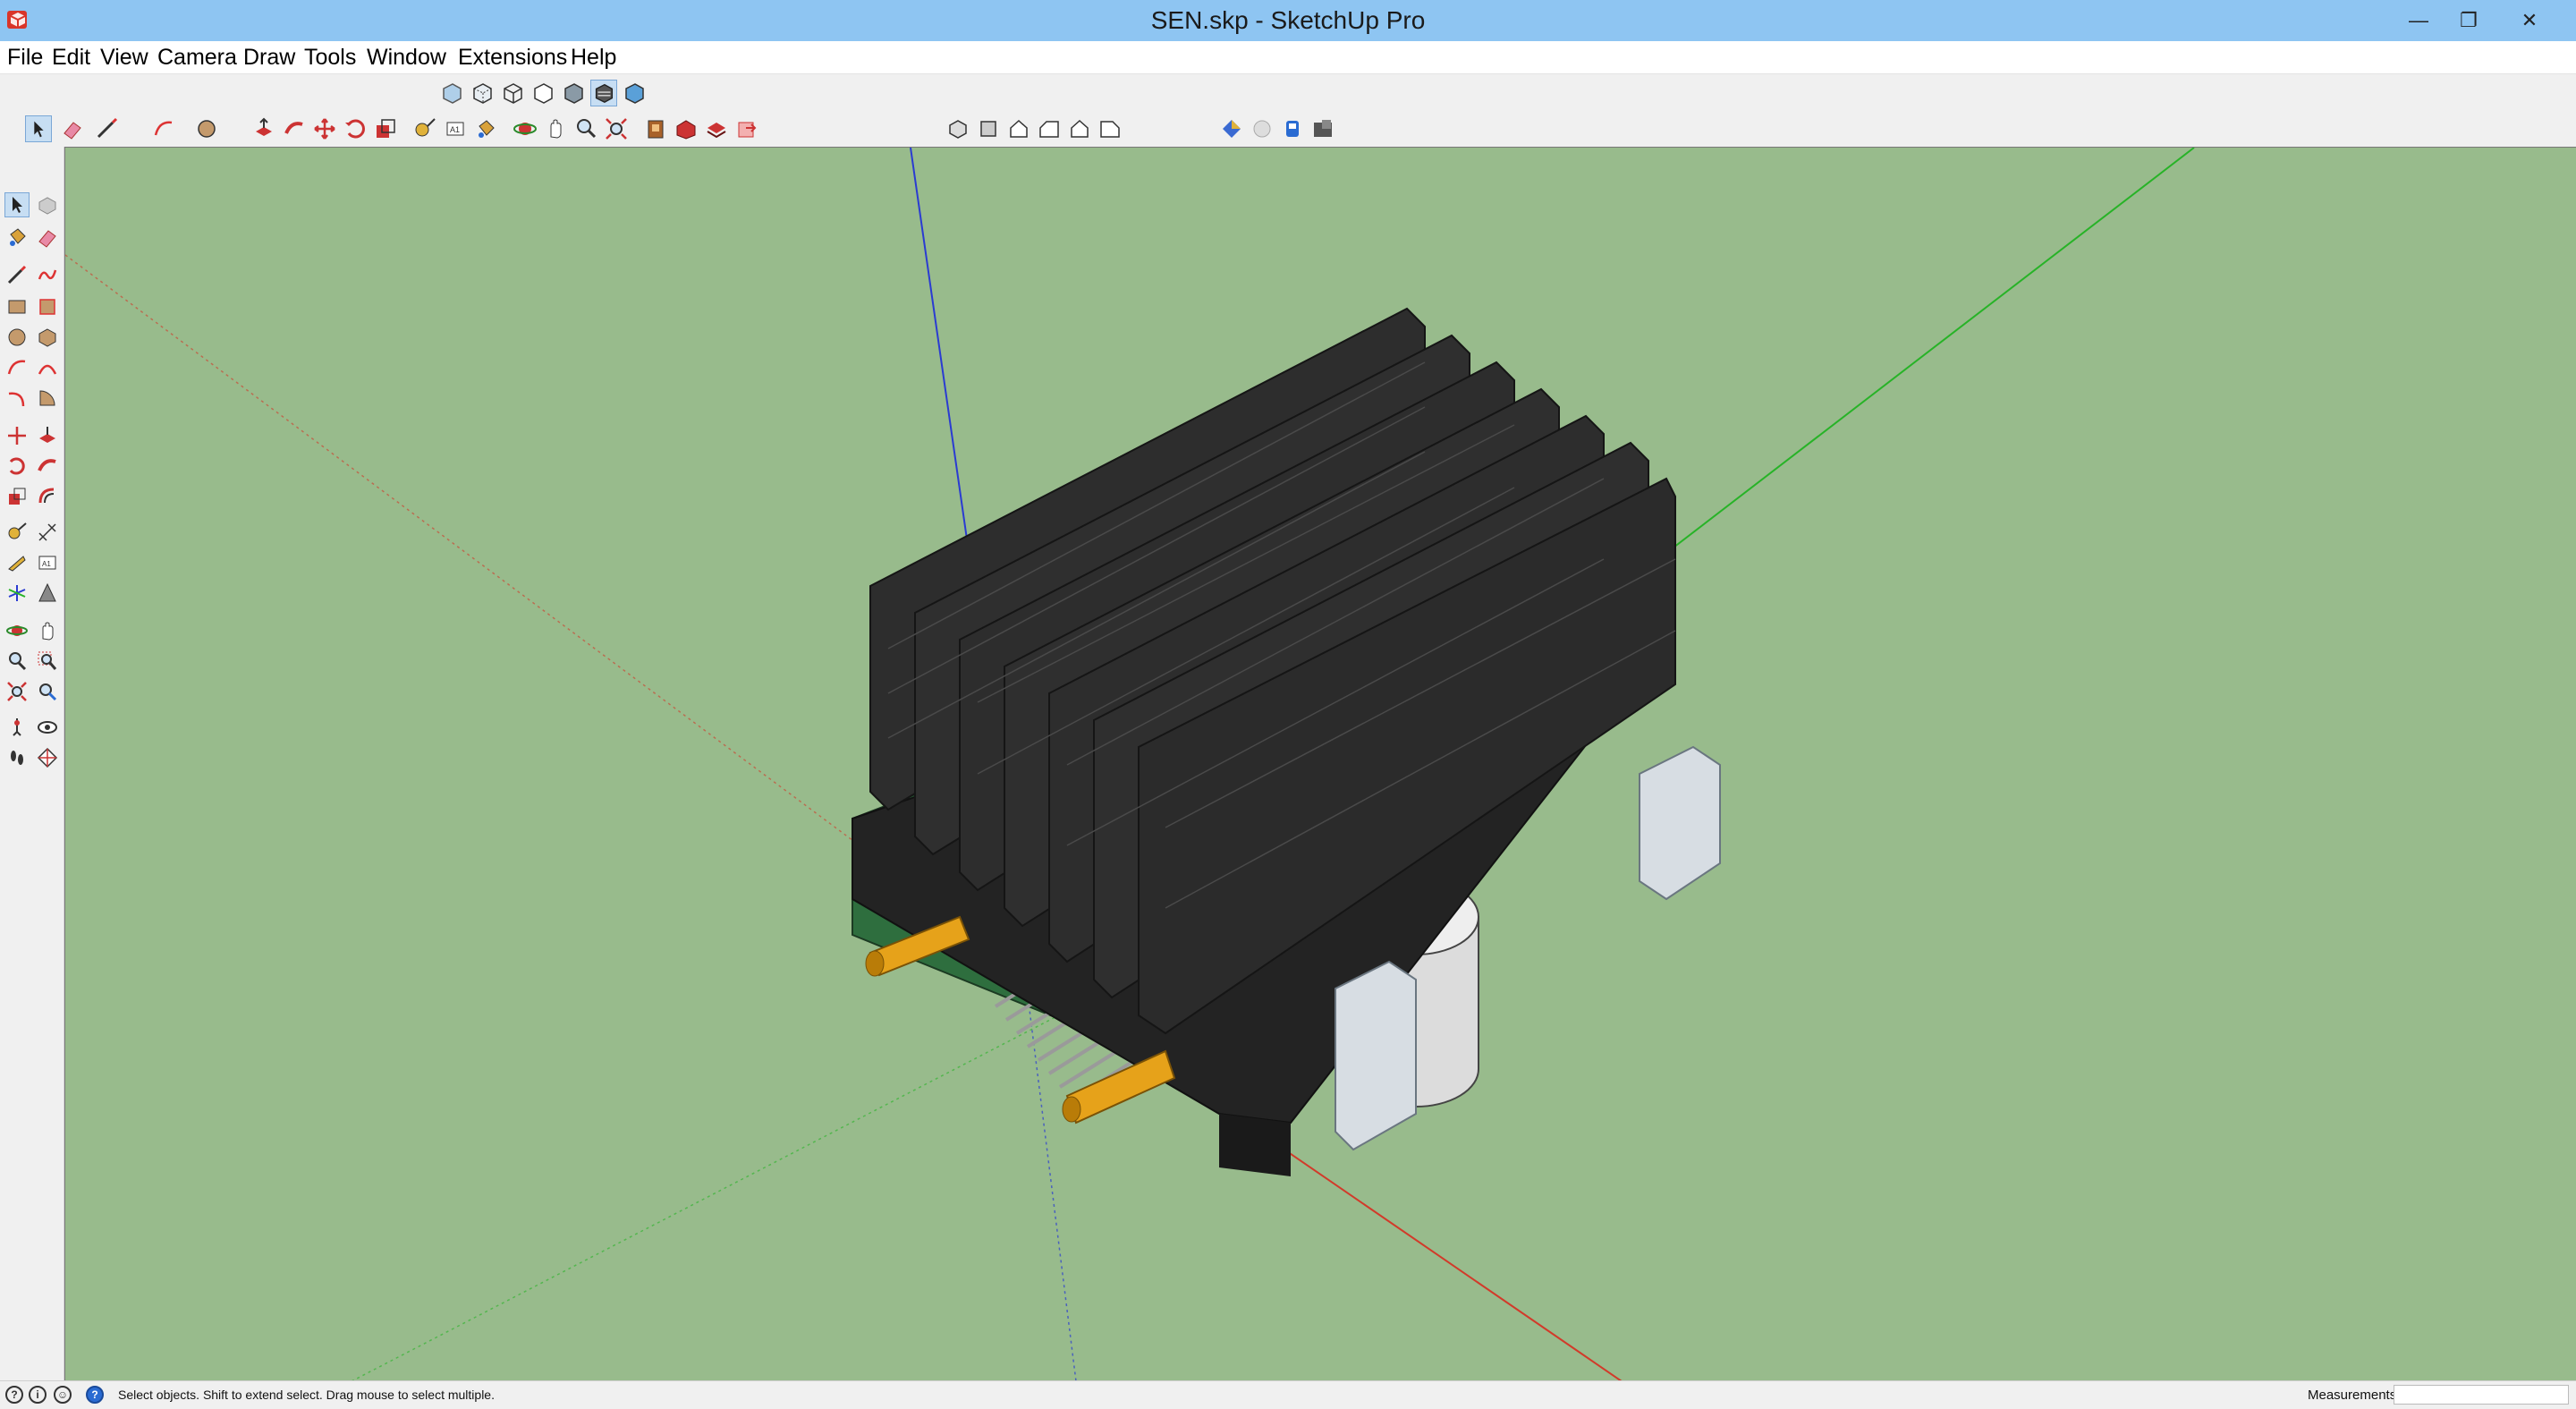 The width and height of the screenshot is (2576, 1409). I want to click on xray-icon, so click(451, 93).